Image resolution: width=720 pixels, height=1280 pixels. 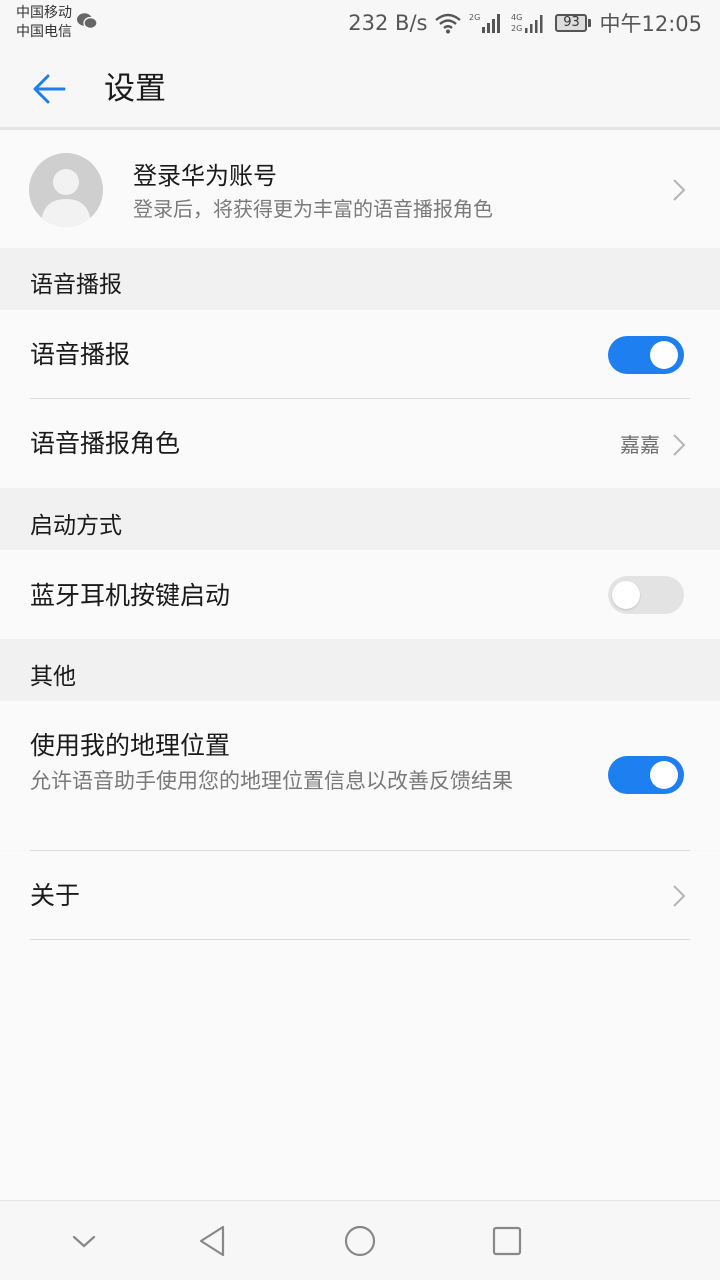 I want to click on clock: 中午12:05, so click(x=650, y=24).